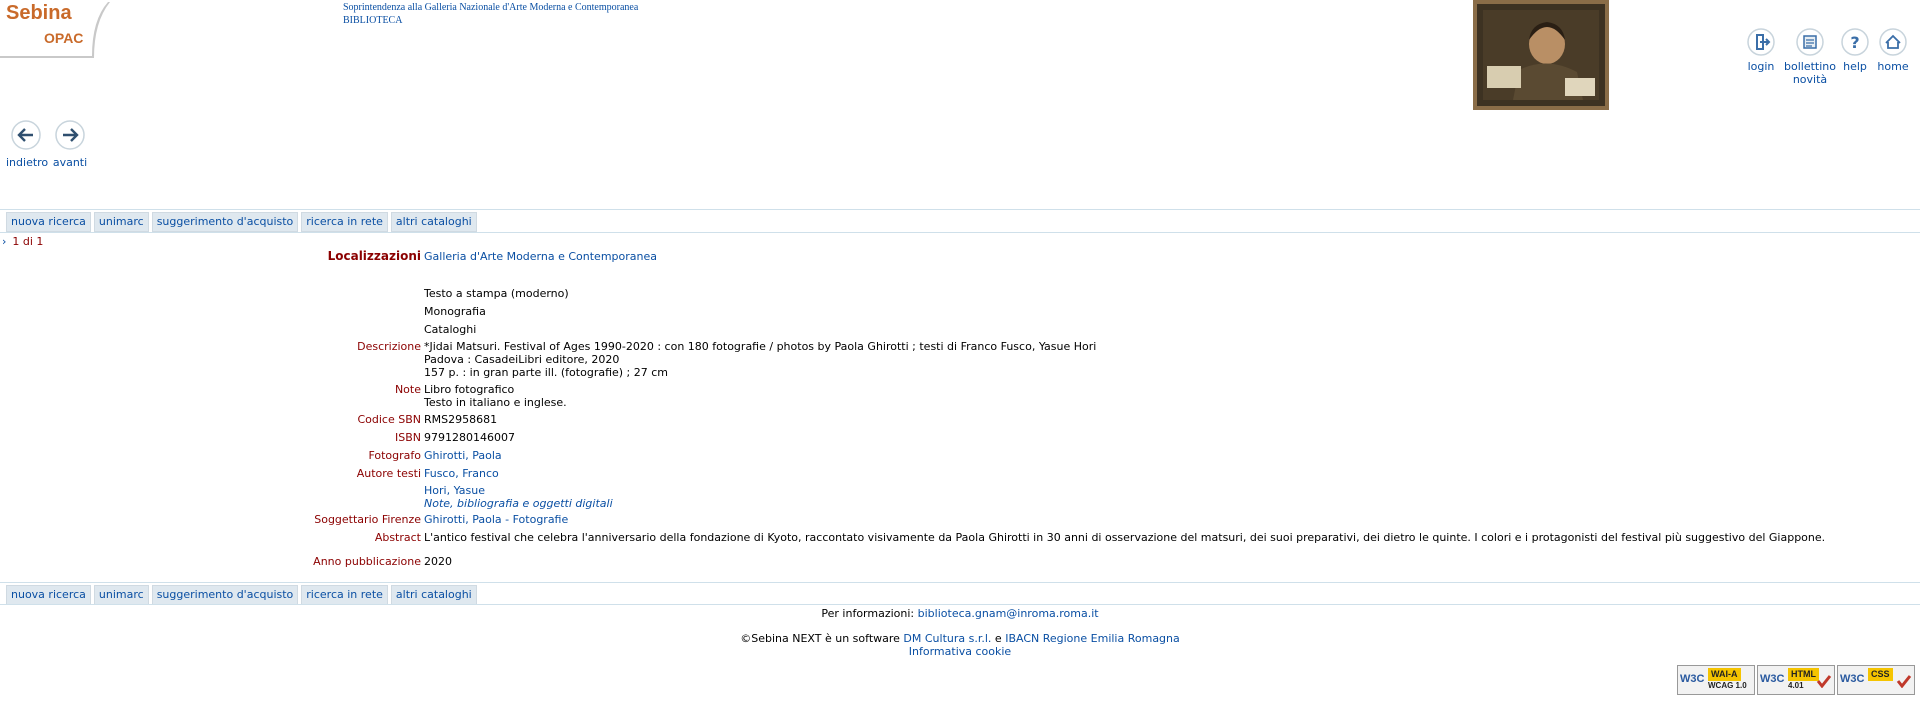  Describe the element at coordinates (373, 20) in the screenshot. I see `institution-library: BIBLIOTECA` at that location.